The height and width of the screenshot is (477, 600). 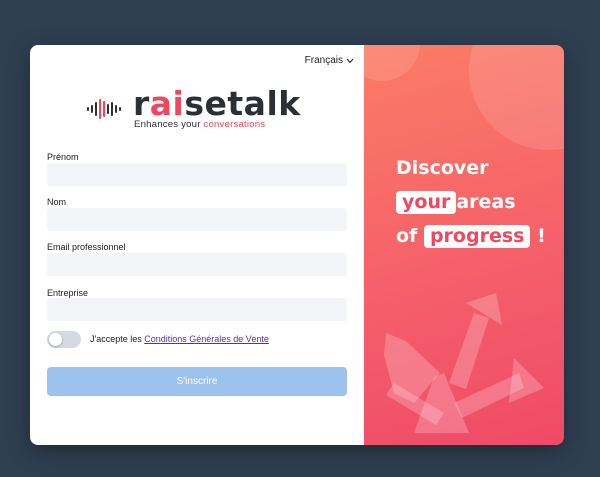 What do you see at coordinates (167, 103) in the screenshot?
I see `logo-word-accent: ai` at bounding box center [167, 103].